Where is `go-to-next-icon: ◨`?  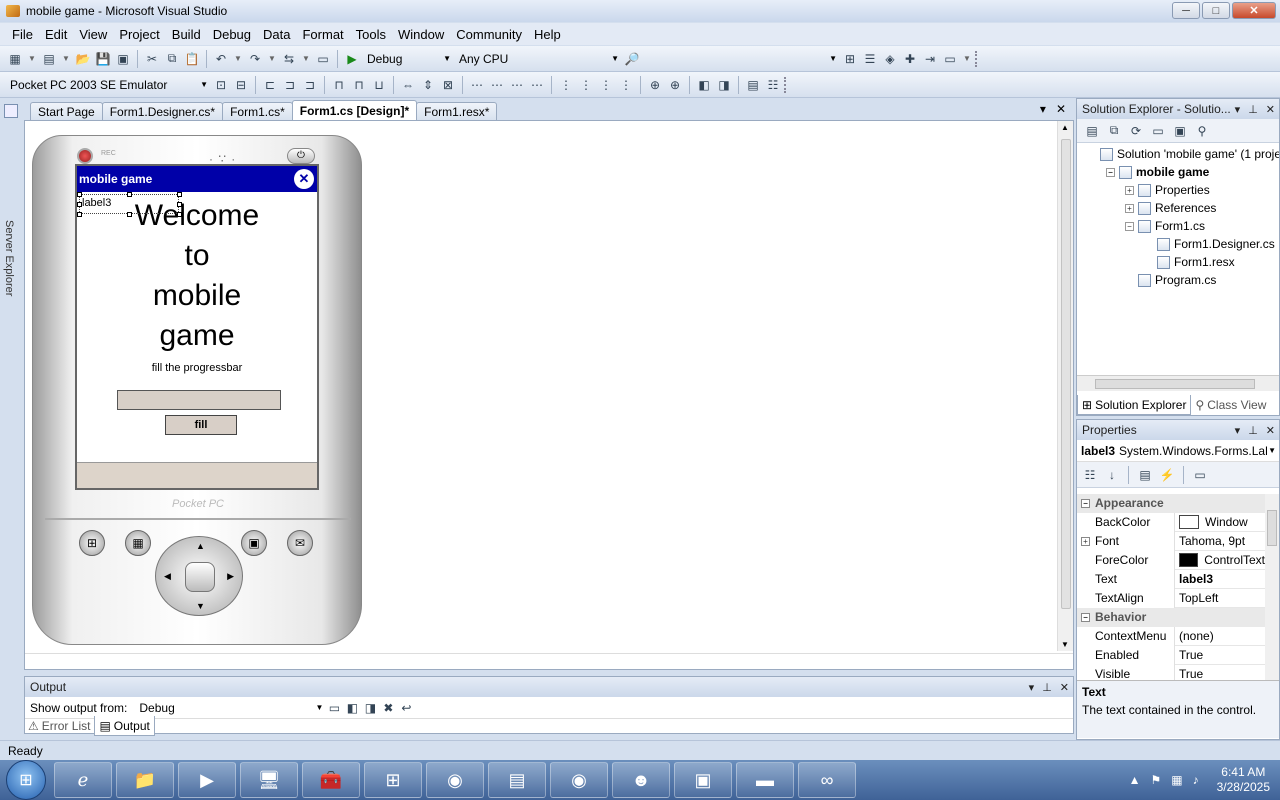
go-to-next-icon: ◨ is located at coordinates (370, 708).